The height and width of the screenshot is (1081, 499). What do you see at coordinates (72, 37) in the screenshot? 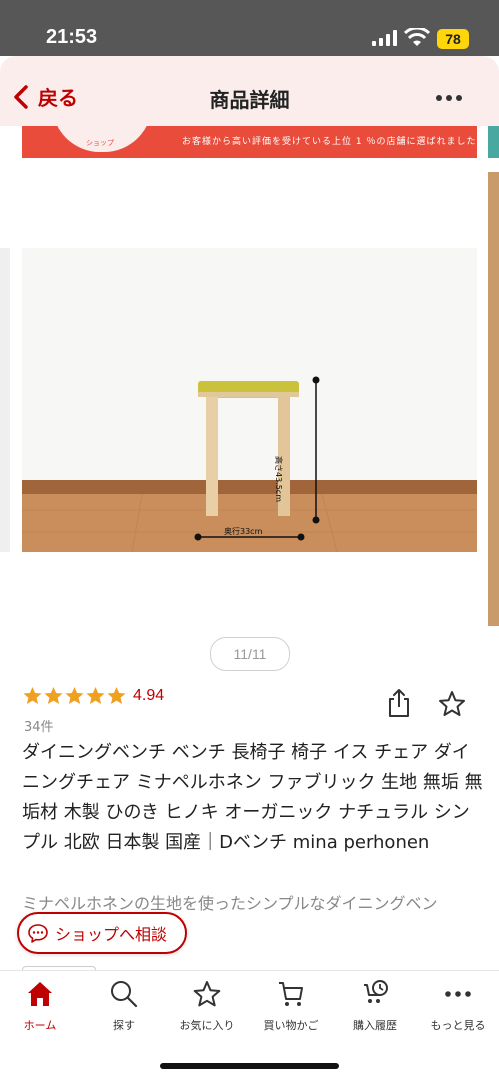
I see `status-time: 21:53` at bounding box center [72, 37].